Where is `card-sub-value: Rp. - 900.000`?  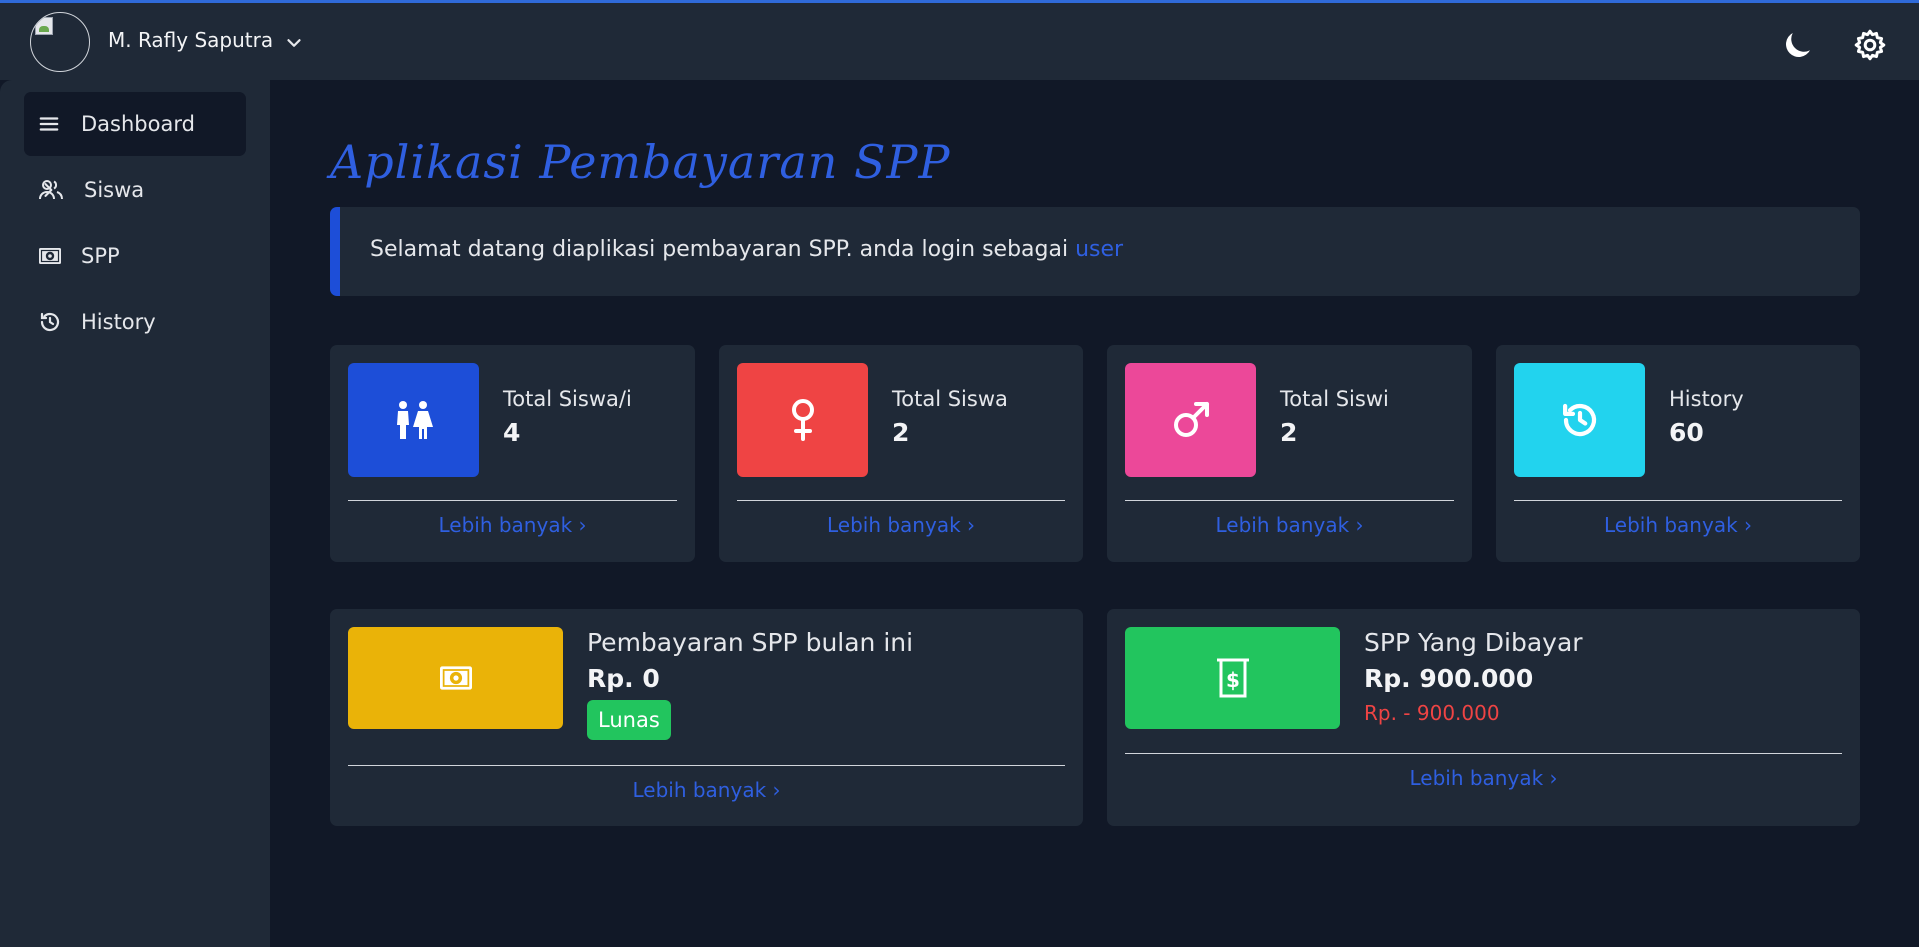
card-sub-value: Rp. - 900.000 is located at coordinates (1432, 713).